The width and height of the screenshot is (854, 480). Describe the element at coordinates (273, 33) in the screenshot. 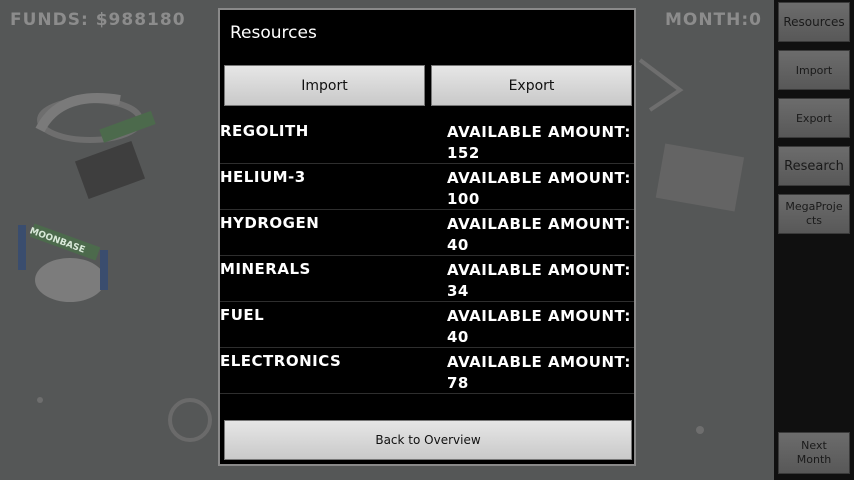

I see `dialog-title: Resources` at that location.